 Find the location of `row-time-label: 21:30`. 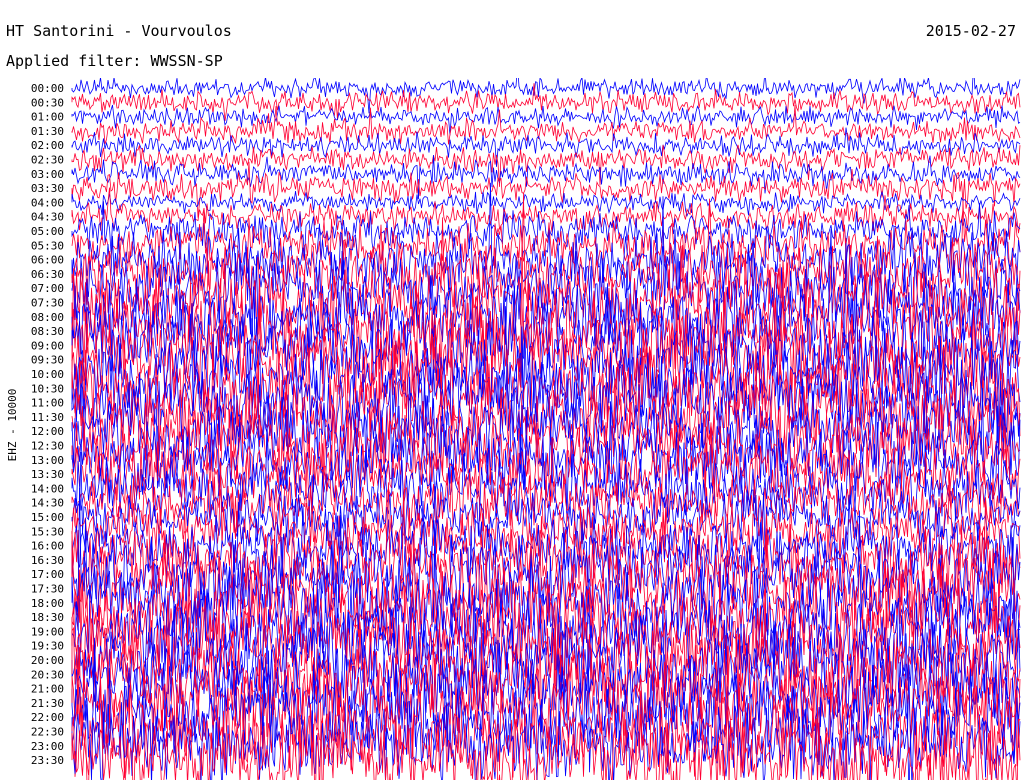

row-time-label: 21:30 is located at coordinates (47, 703).